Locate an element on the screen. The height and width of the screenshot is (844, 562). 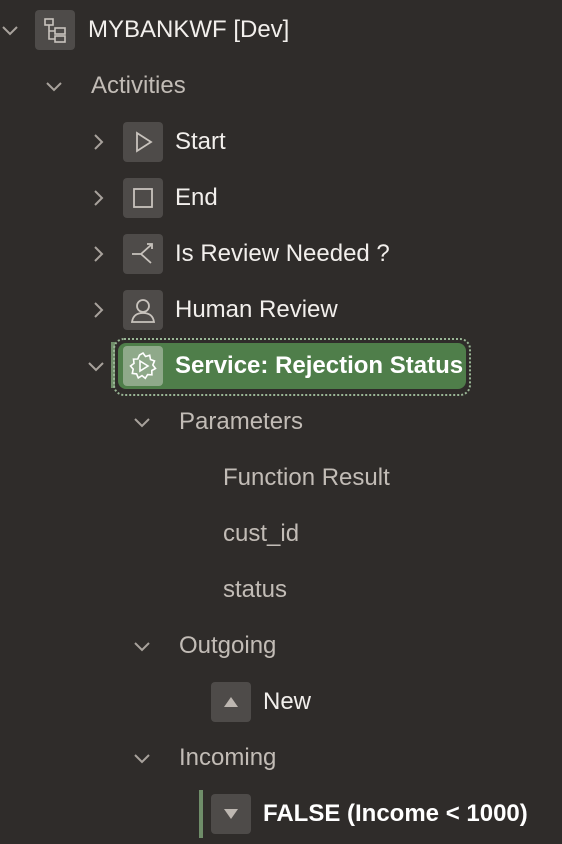
status-label: status is located at coordinates (255, 589).